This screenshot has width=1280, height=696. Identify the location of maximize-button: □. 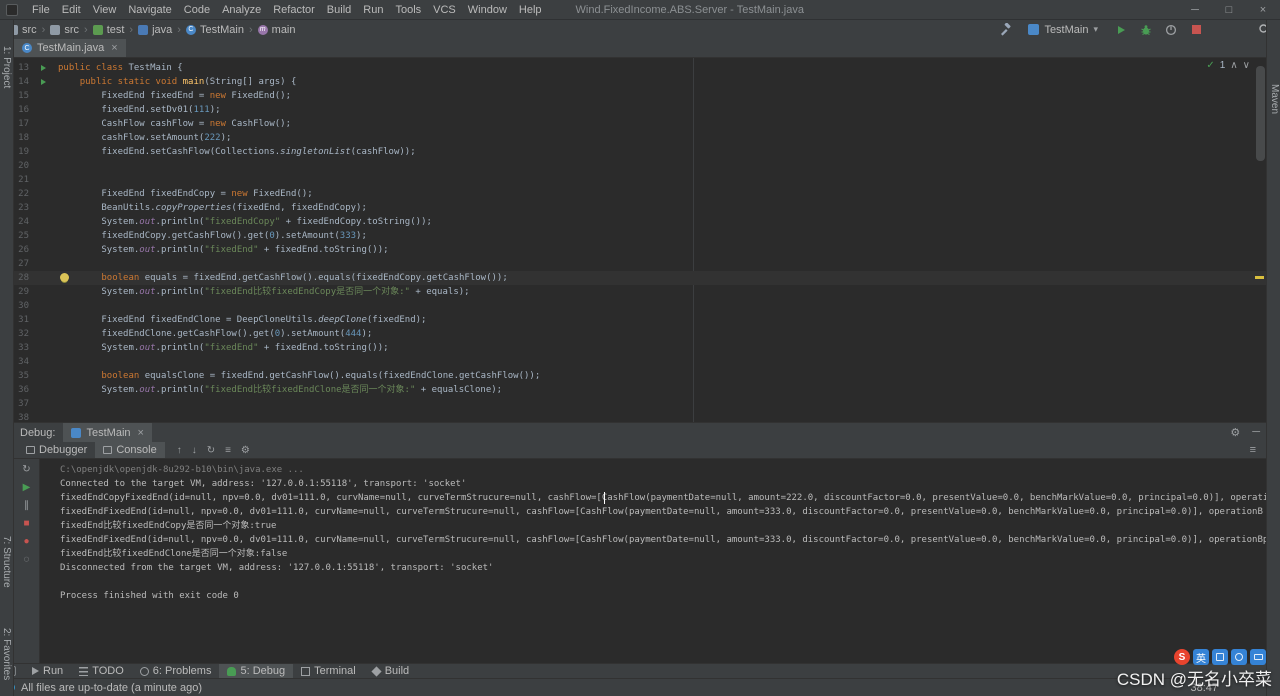
(1229, 10).